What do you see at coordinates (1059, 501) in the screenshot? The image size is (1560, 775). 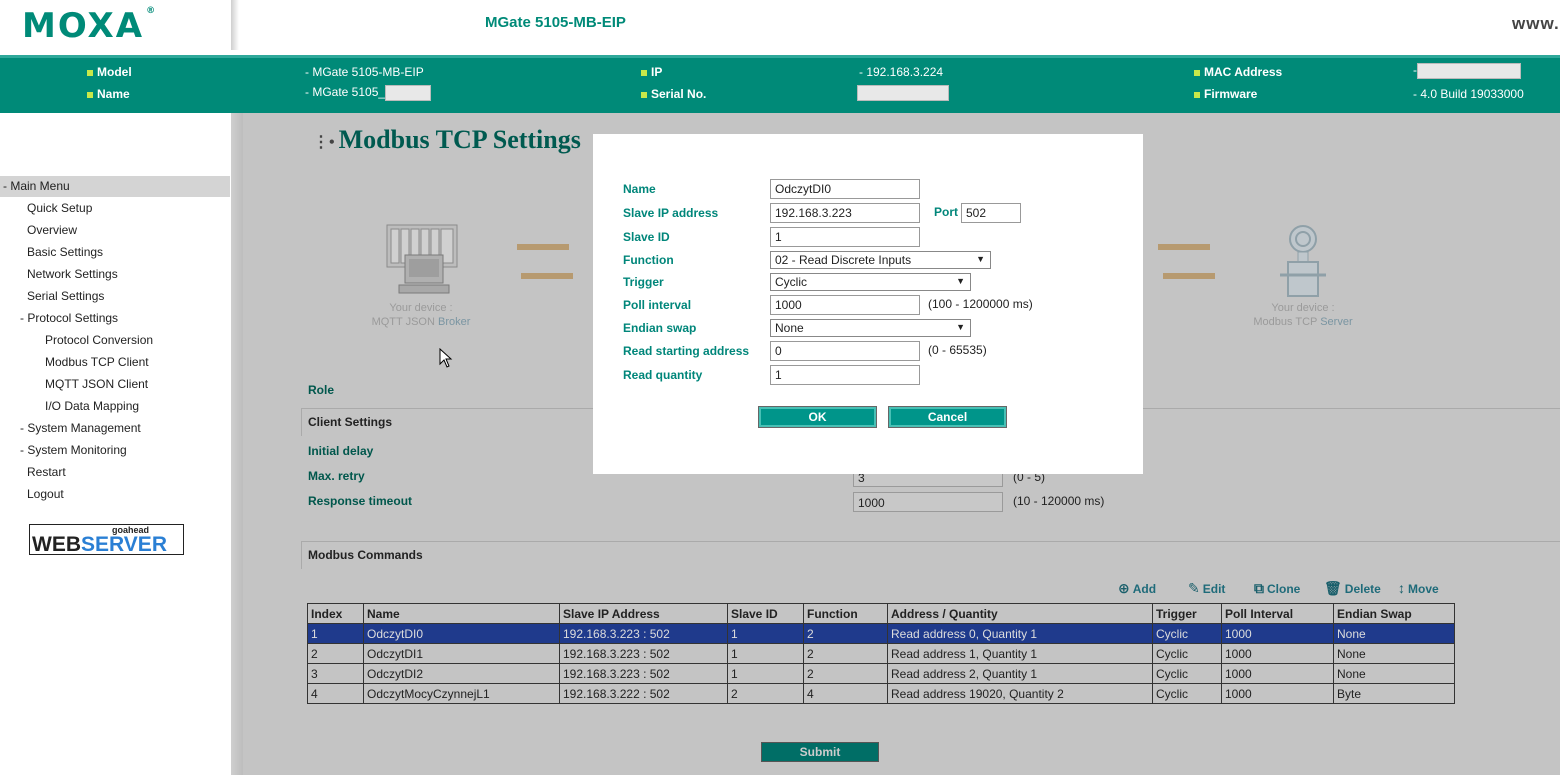 I see `response-timeout-range: (10 - 120000 ms)` at bounding box center [1059, 501].